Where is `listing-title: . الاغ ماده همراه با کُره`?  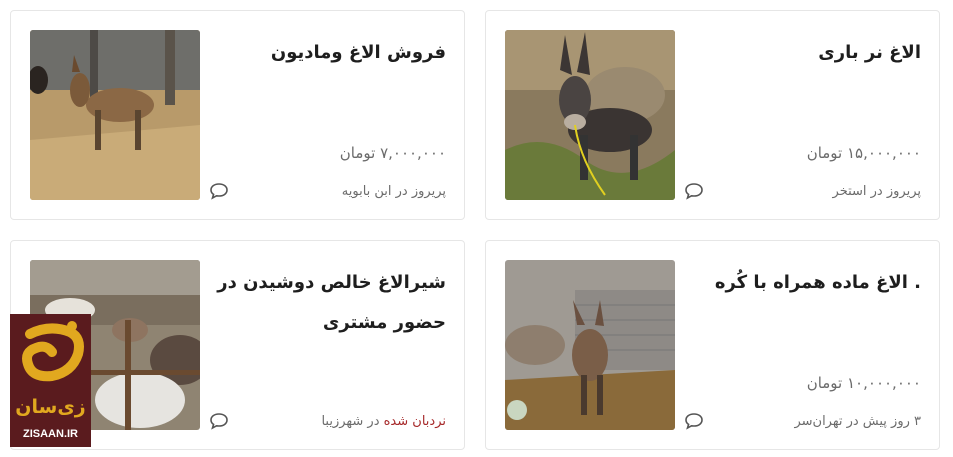 listing-title: . الاغ ماده همراه با کُره is located at coordinates (801, 283).